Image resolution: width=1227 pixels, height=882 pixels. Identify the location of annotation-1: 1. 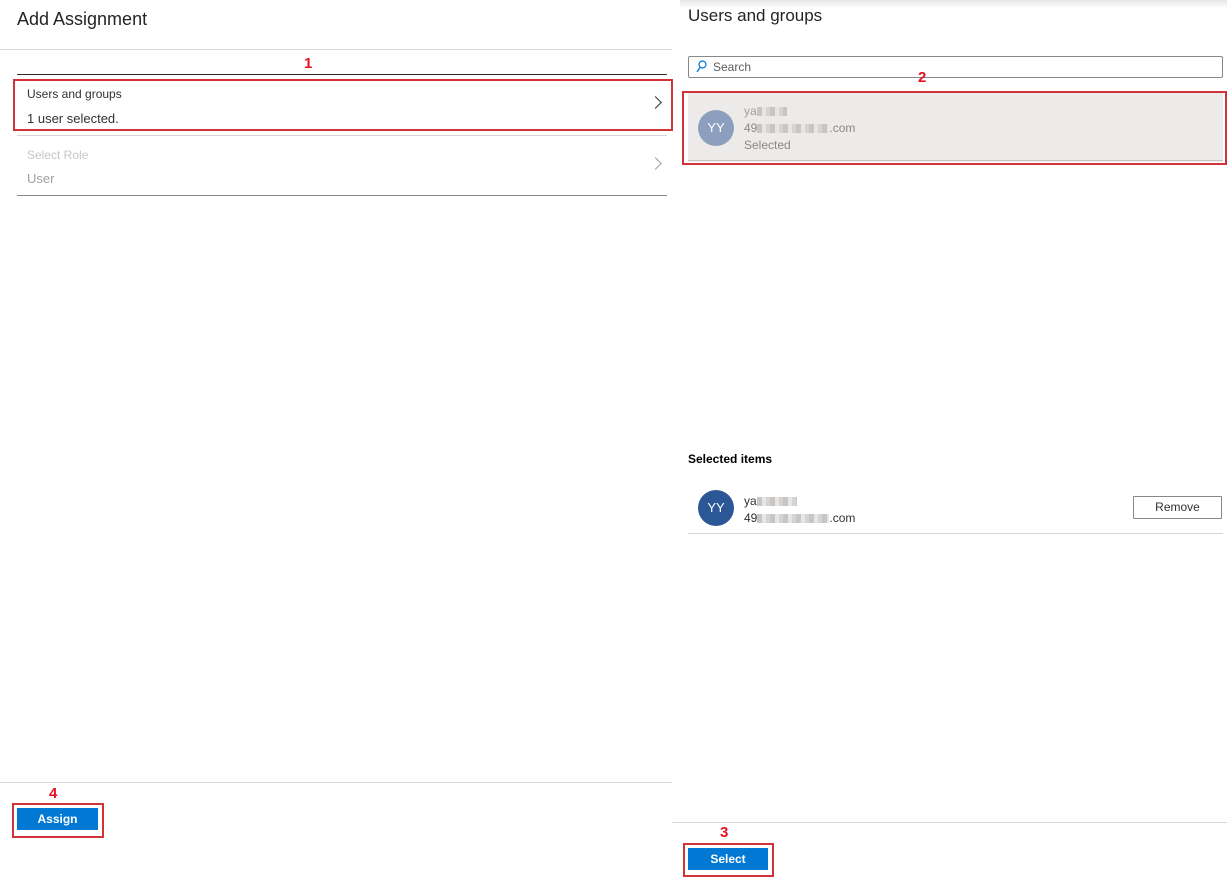
(308, 63).